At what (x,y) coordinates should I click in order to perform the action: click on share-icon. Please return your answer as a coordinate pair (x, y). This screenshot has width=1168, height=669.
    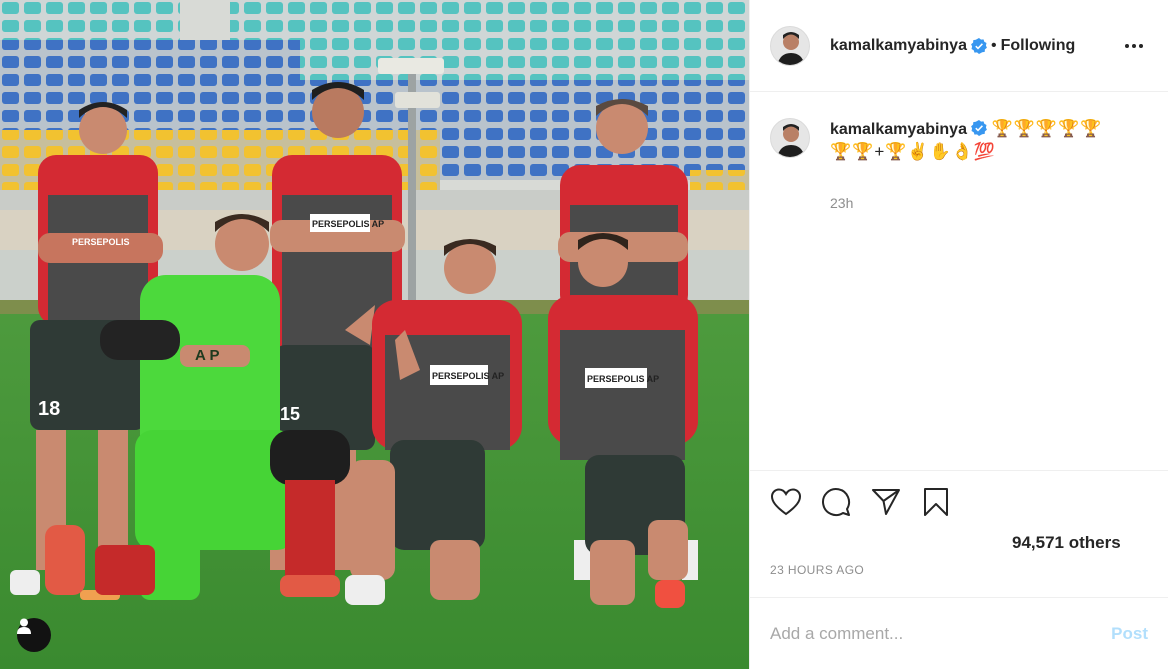
    Looking at the image, I should click on (886, 502).